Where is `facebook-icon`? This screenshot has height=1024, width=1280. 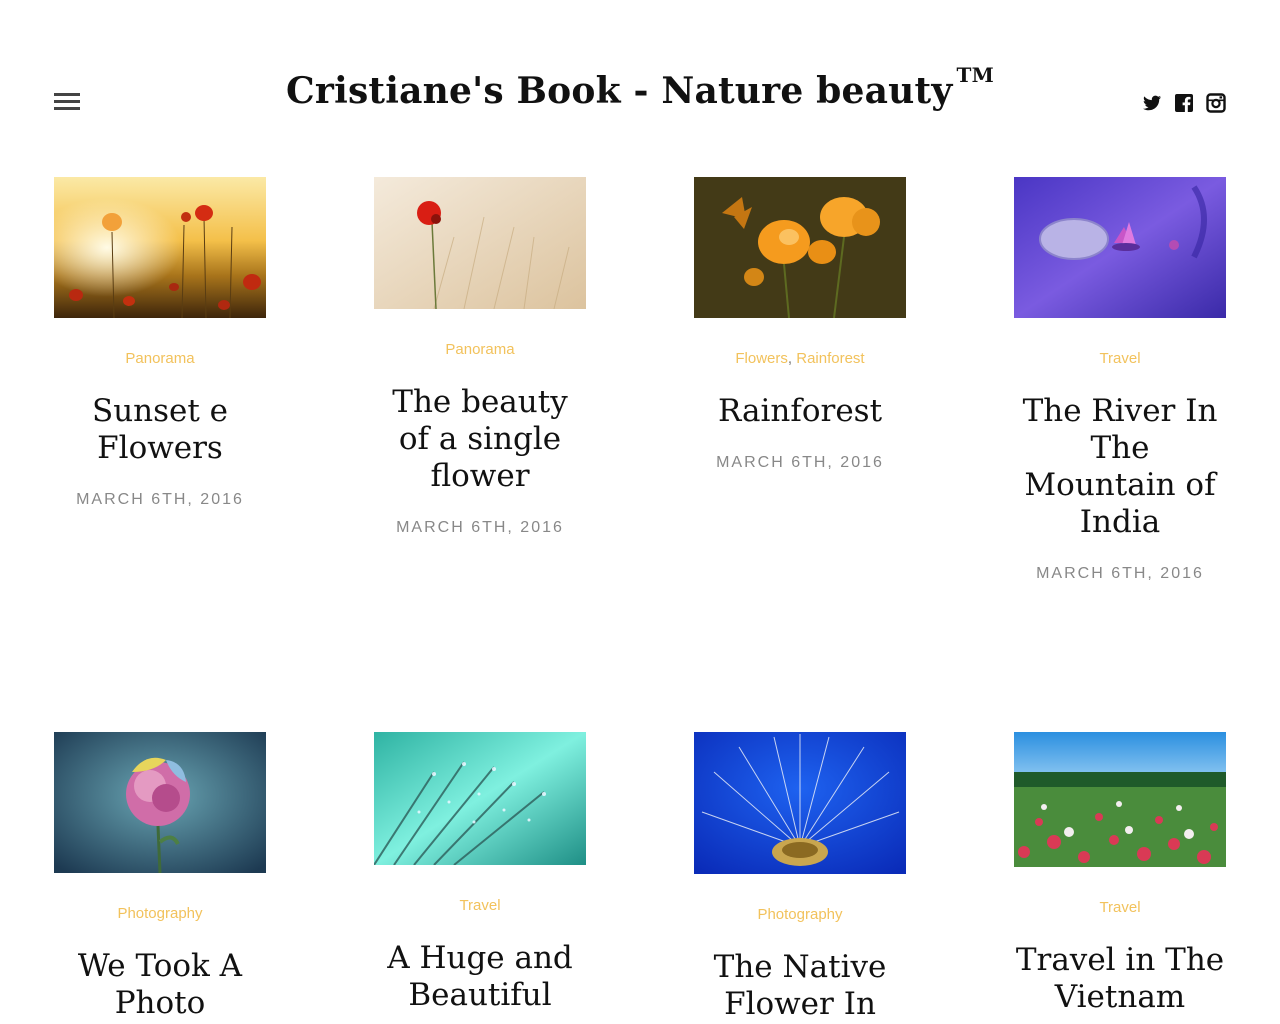
facebook-icon is located at coordinates (1184, 103).